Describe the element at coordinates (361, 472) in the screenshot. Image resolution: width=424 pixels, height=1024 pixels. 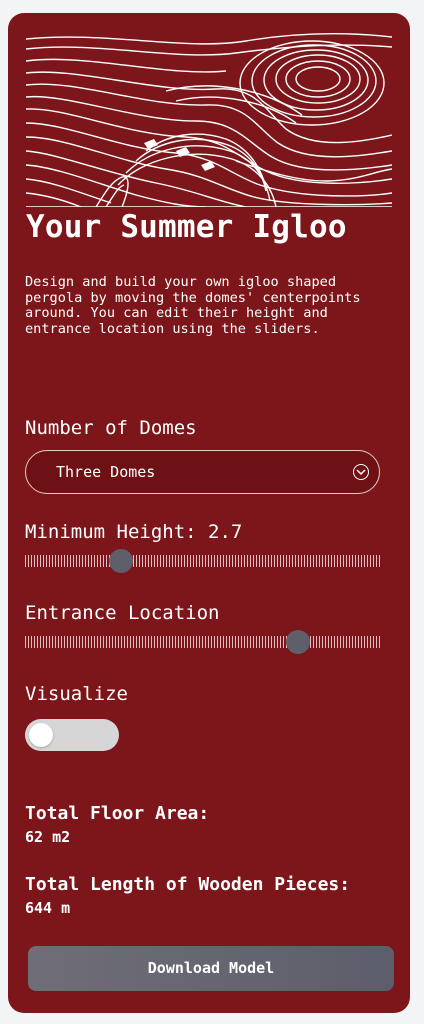
I see `chevron-down-icon` at that location.